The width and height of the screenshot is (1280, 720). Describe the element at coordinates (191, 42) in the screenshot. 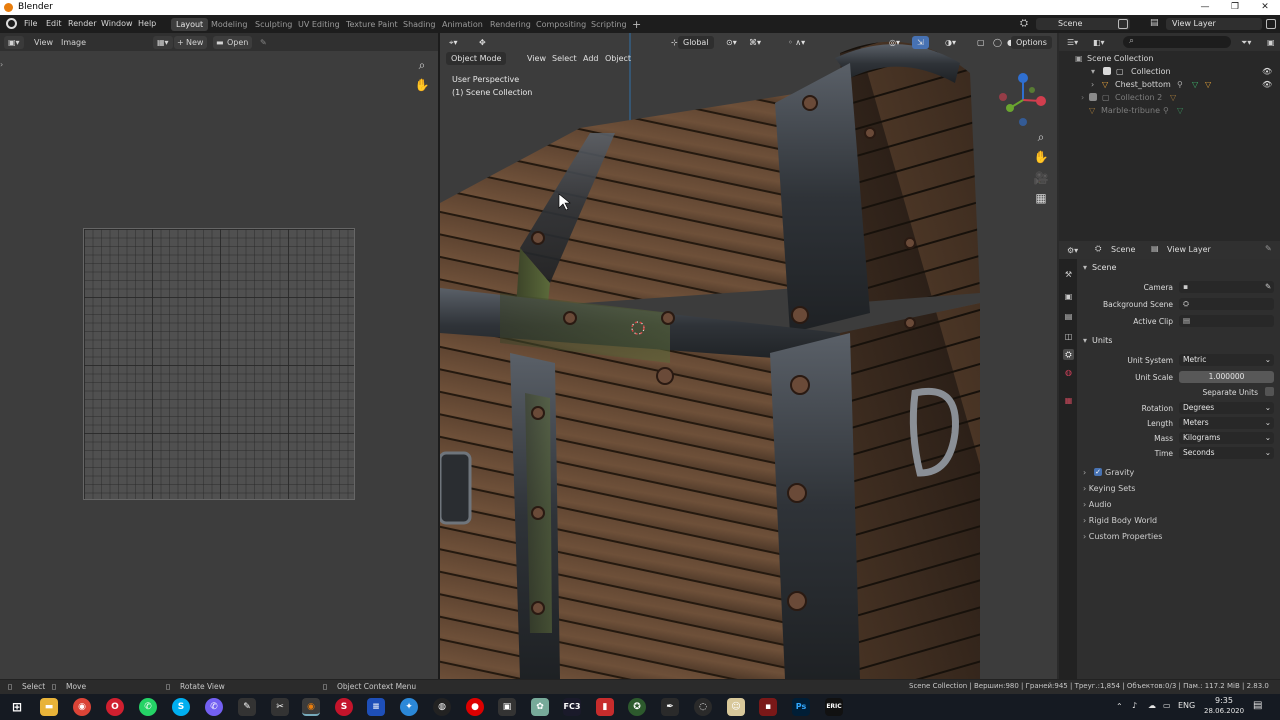

I see `new-image-button: + New` at that location.